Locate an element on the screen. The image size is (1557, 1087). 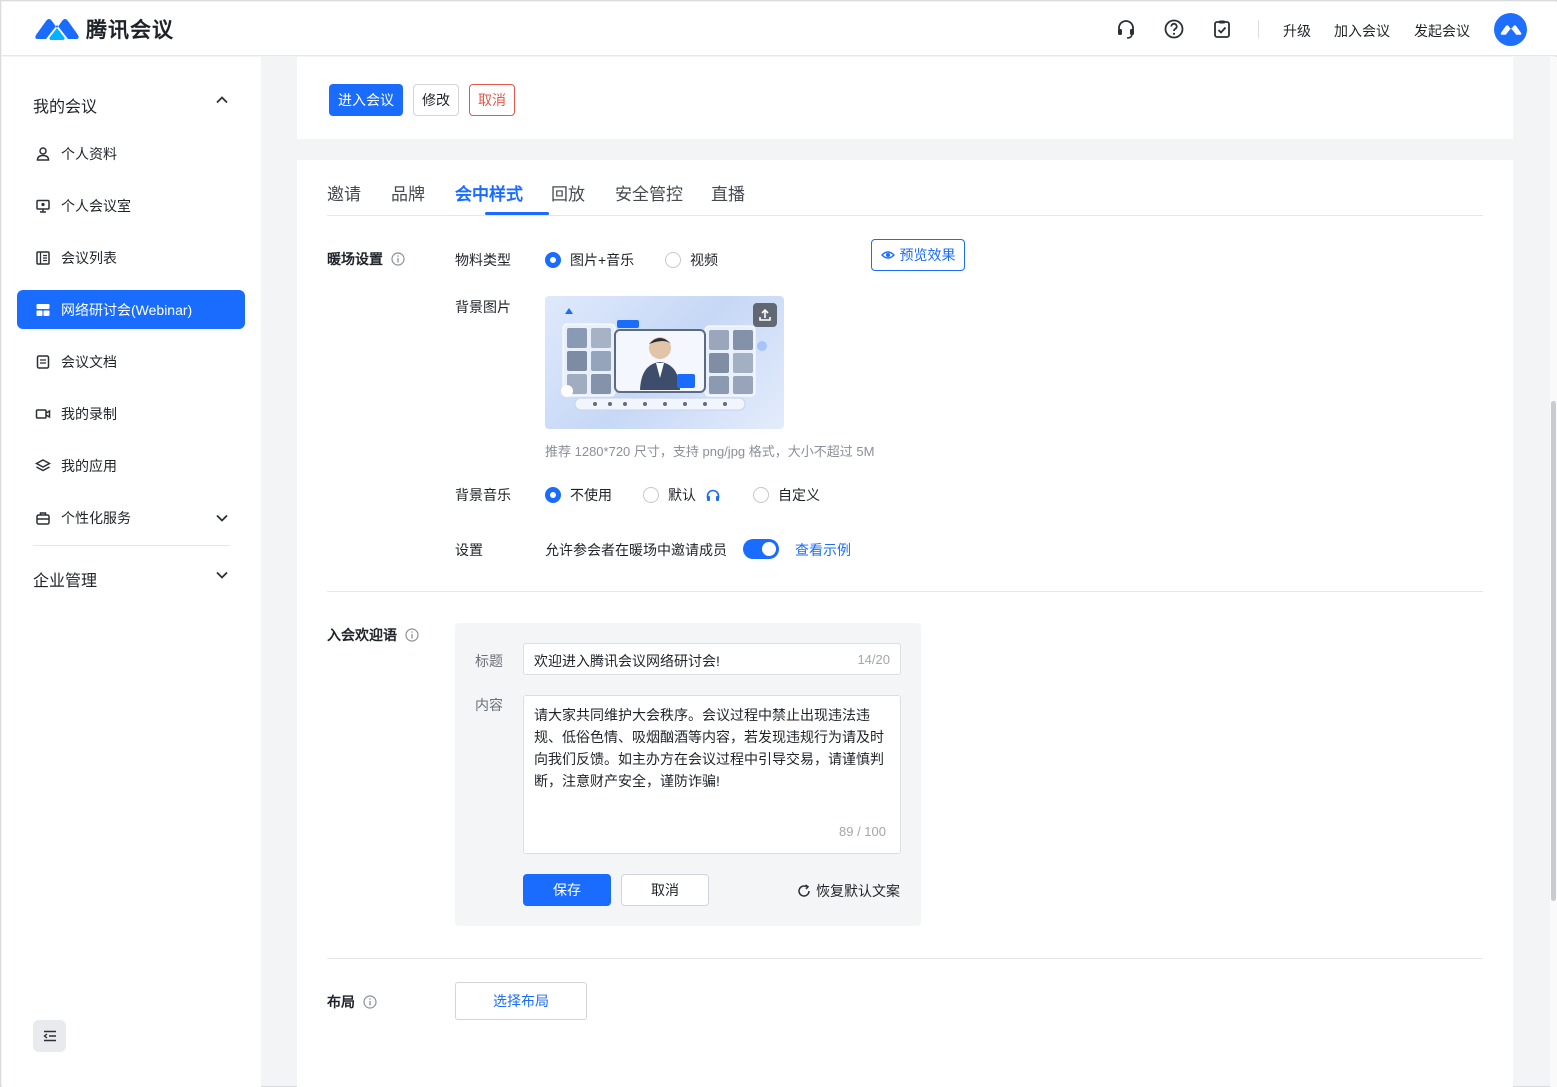
tab-security: 安全管控 is located at coordinates (649, 192).